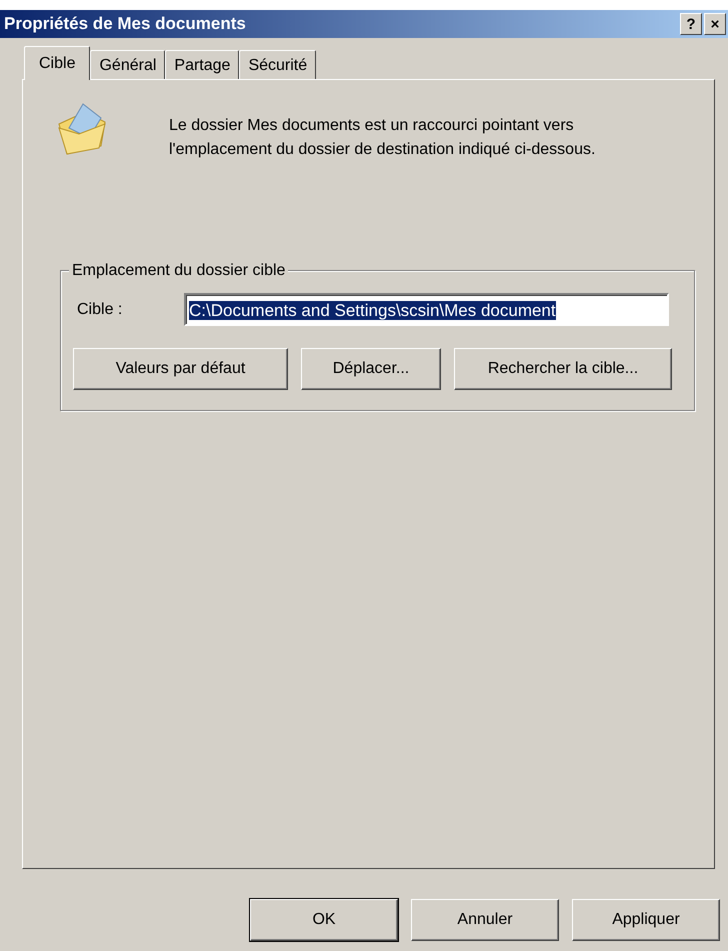 Image resolution: width=728 pixels, height=951 pixels. I want to click on dialog-button: Appliquer, so click(646, 920).